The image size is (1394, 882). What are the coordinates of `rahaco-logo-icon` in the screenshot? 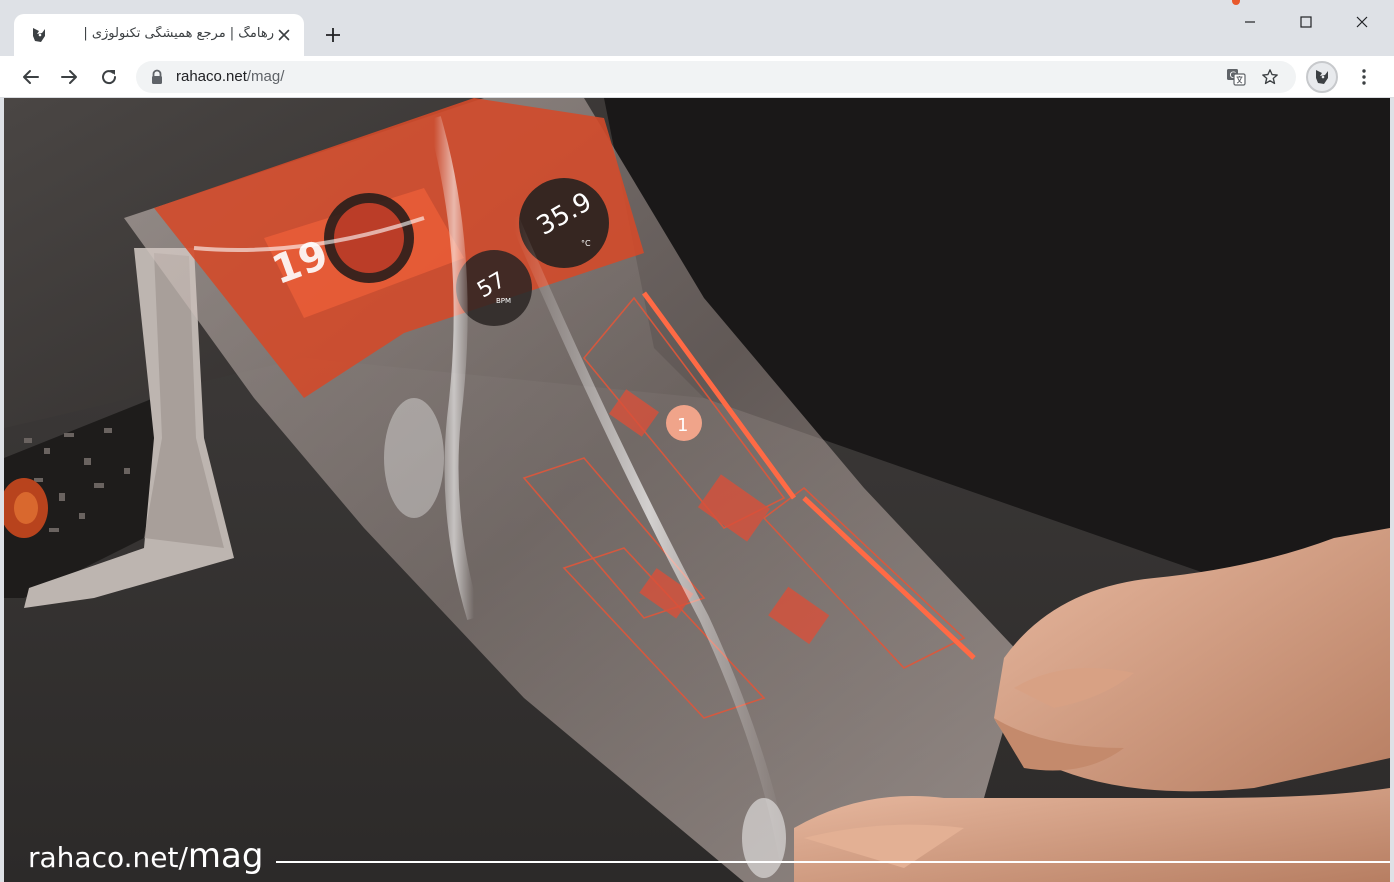 It's located at (1322, 77).